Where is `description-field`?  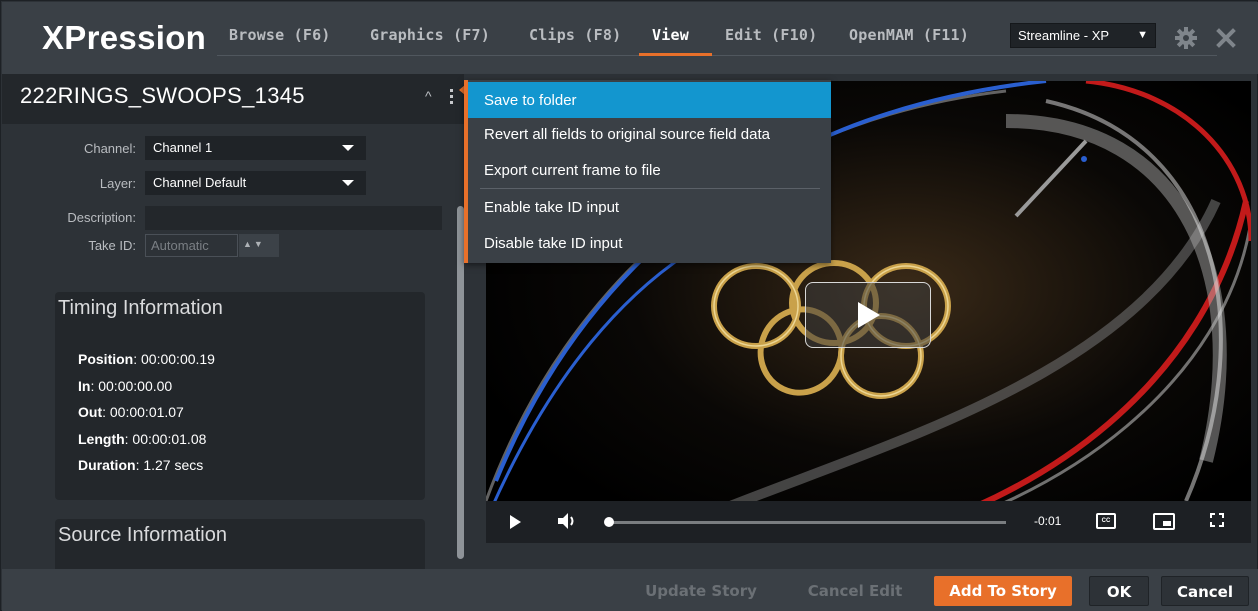
description-field is located at coordinates (293, 218).